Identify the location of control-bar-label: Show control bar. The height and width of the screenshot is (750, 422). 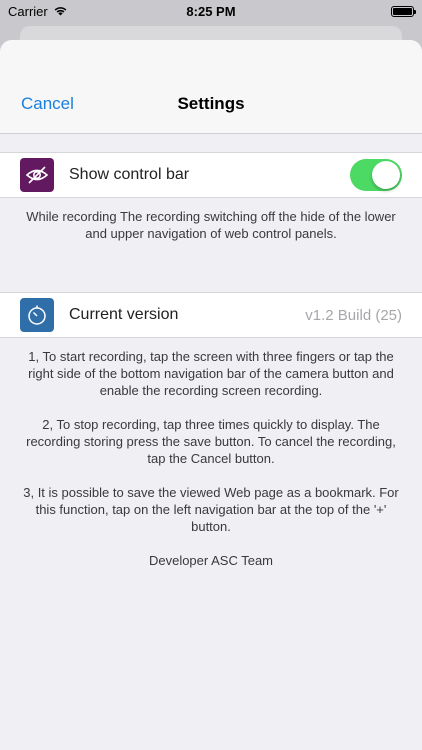
(129, 174).